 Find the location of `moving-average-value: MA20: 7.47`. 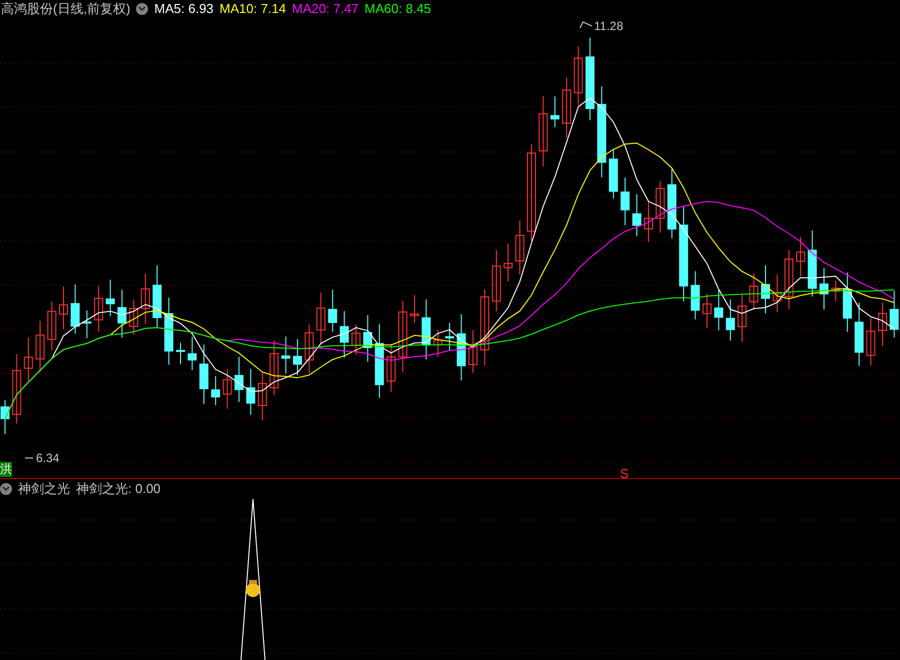

moving-average-value: MA20: 7.47 is located at coordinates (325, 9).